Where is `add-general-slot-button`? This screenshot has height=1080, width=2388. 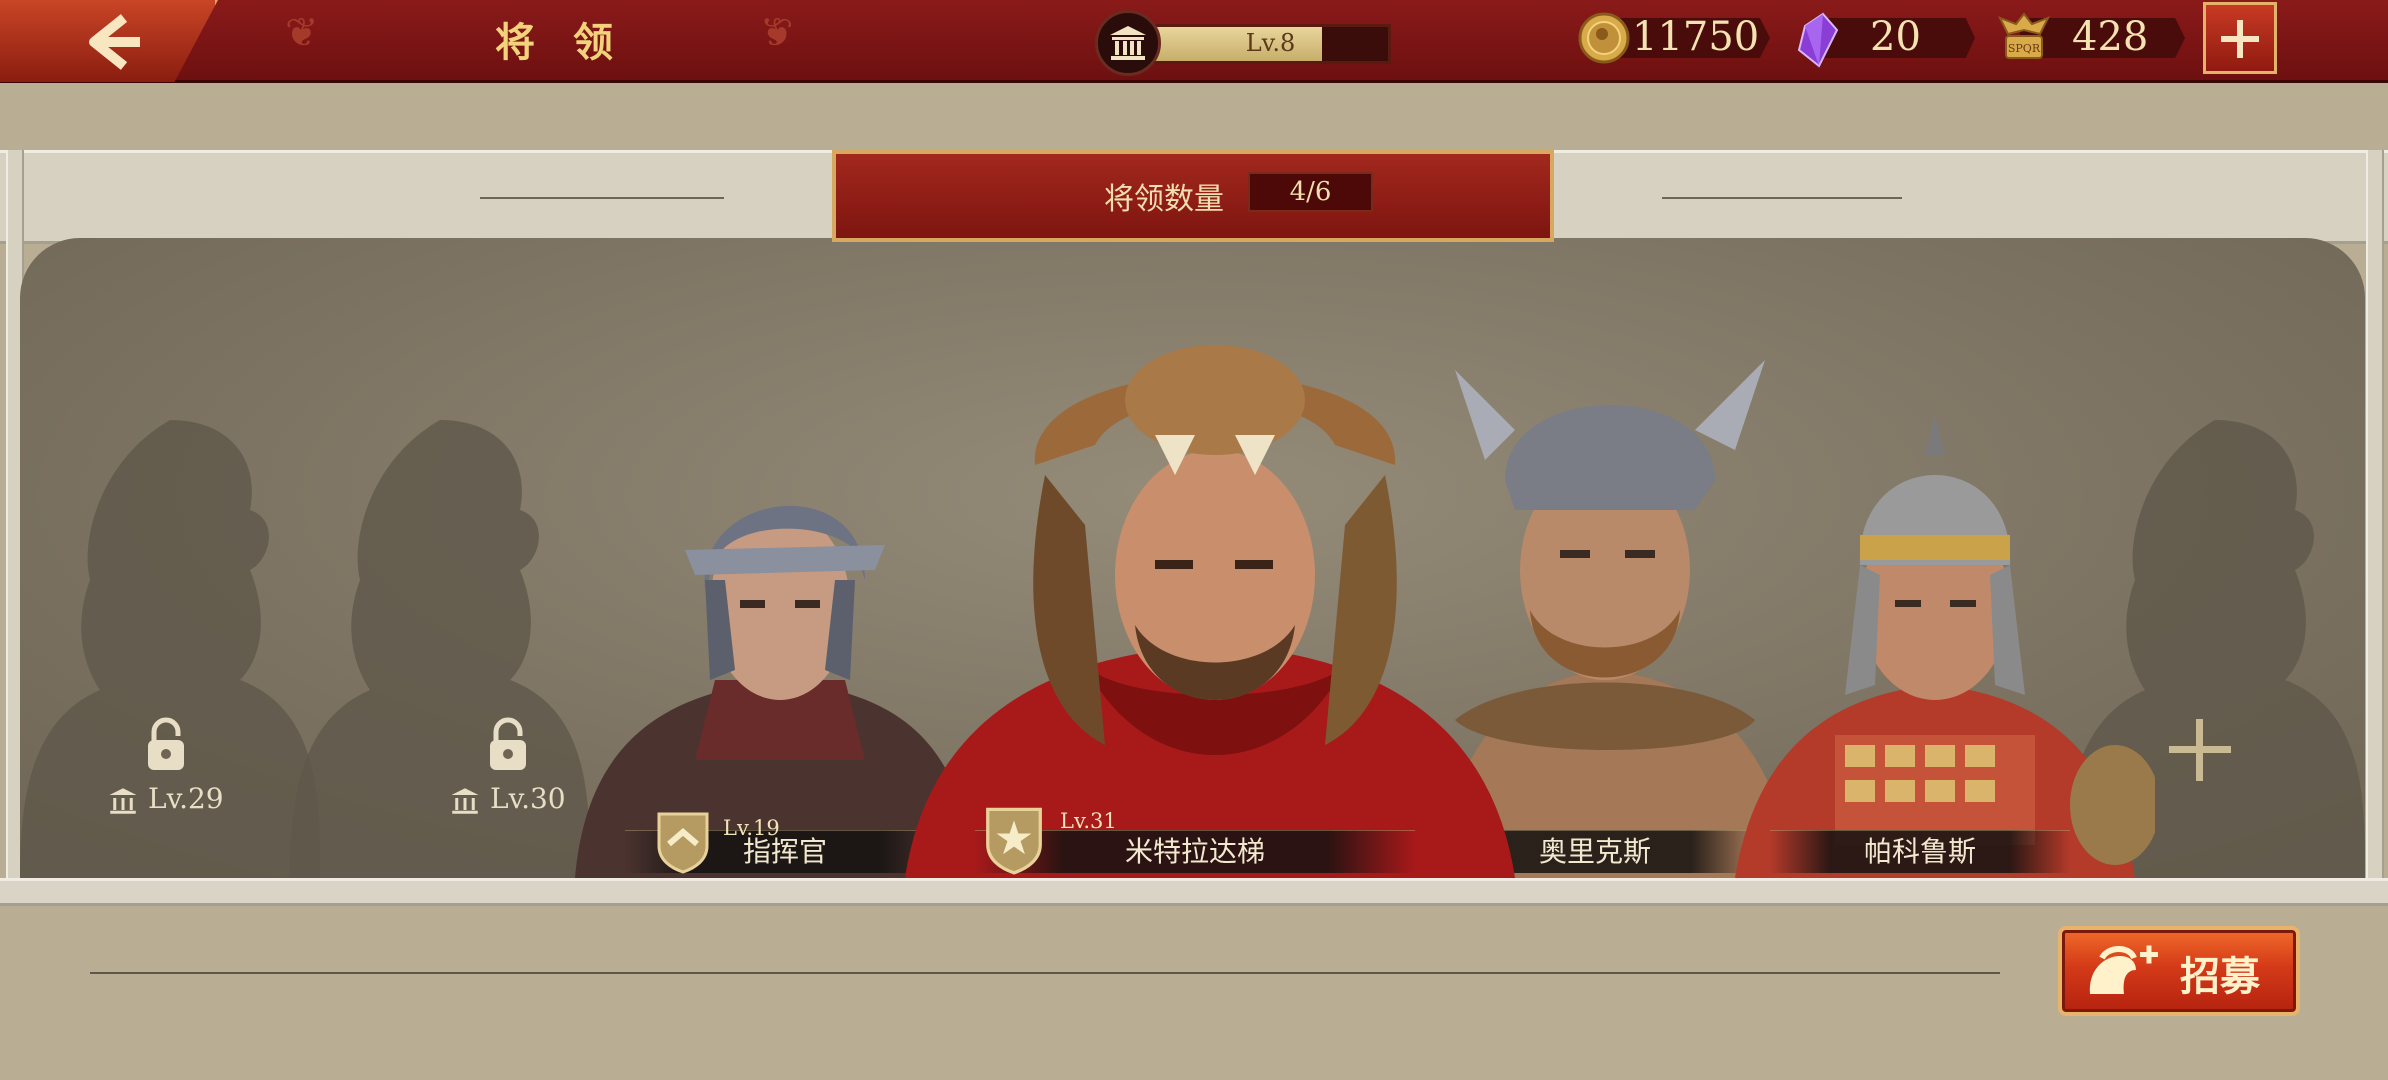
add-general-slot-button is located at coordinates (2200, 750).